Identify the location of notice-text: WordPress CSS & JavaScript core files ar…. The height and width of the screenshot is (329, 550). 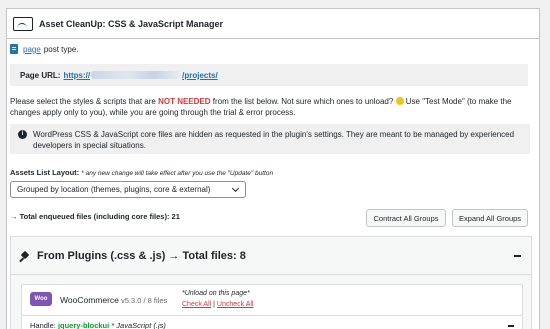
(274, 140).